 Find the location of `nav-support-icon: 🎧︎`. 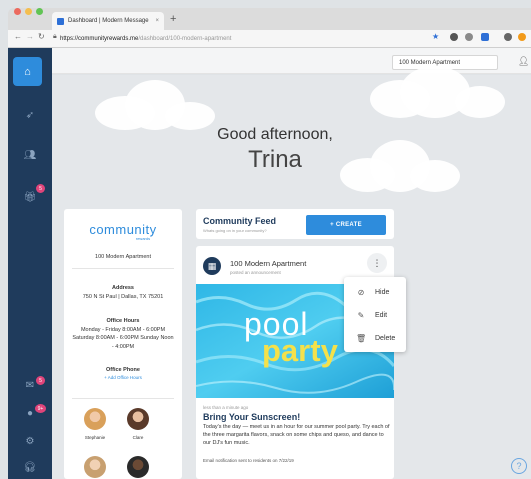

nav-support-icon: 🎧︎ is located at coordinates (30, 467).